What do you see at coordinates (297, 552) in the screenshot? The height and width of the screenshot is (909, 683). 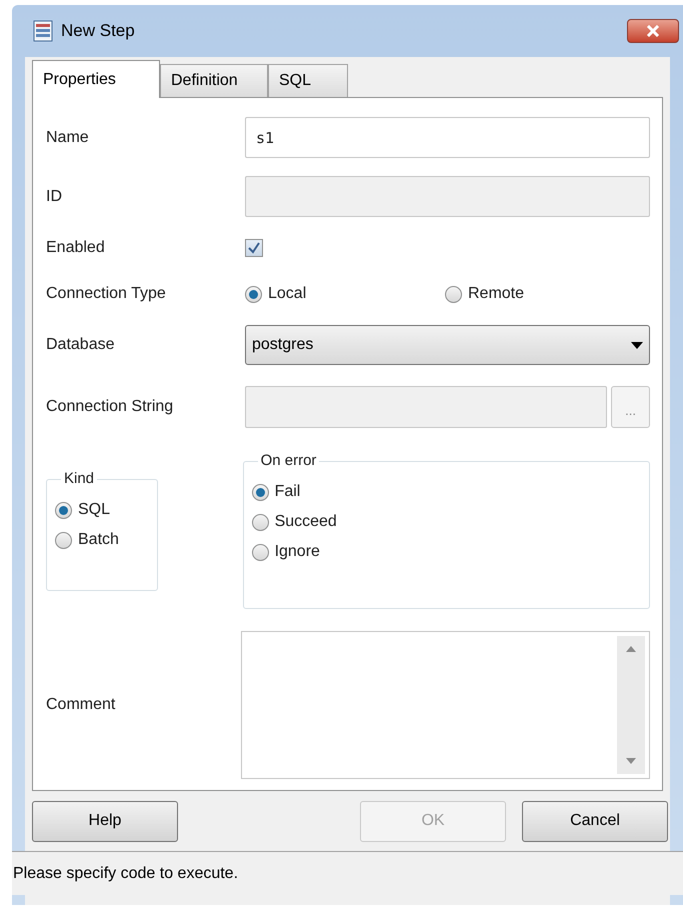 I see `radio-label: Ignore` at bounding box center [297, 552].